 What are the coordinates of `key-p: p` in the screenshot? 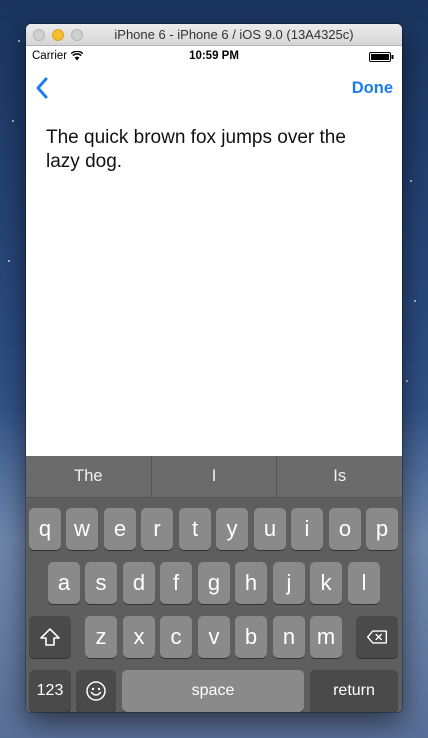 It's located at (382, 529).